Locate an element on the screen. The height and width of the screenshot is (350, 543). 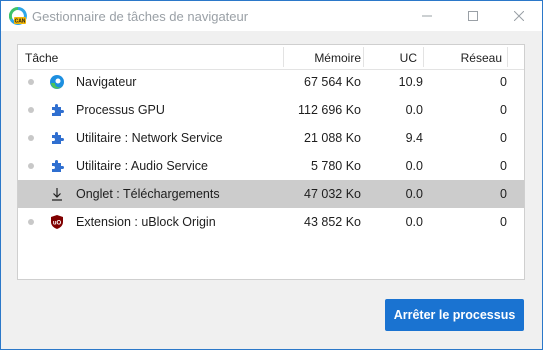
svg-text: CAN is located at coordinates (20, 22).